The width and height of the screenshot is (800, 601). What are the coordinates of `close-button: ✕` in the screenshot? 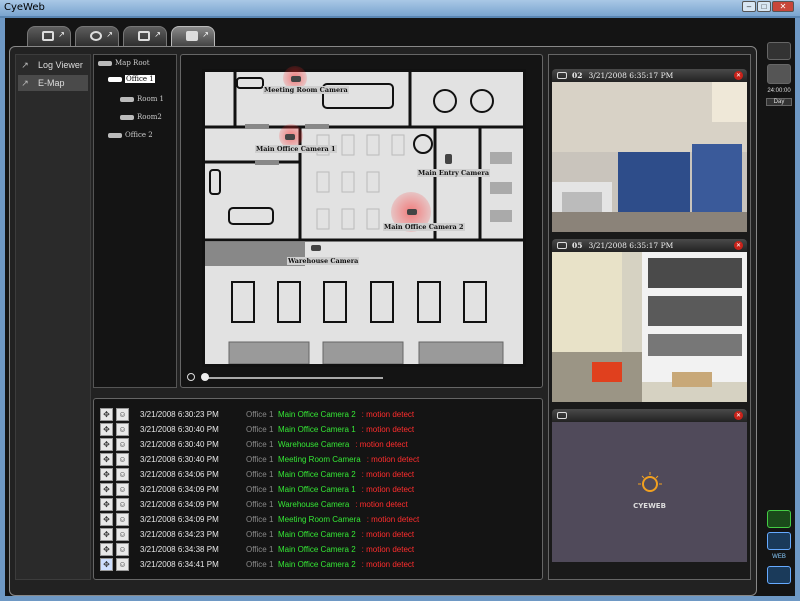 It's located at (783, 6).